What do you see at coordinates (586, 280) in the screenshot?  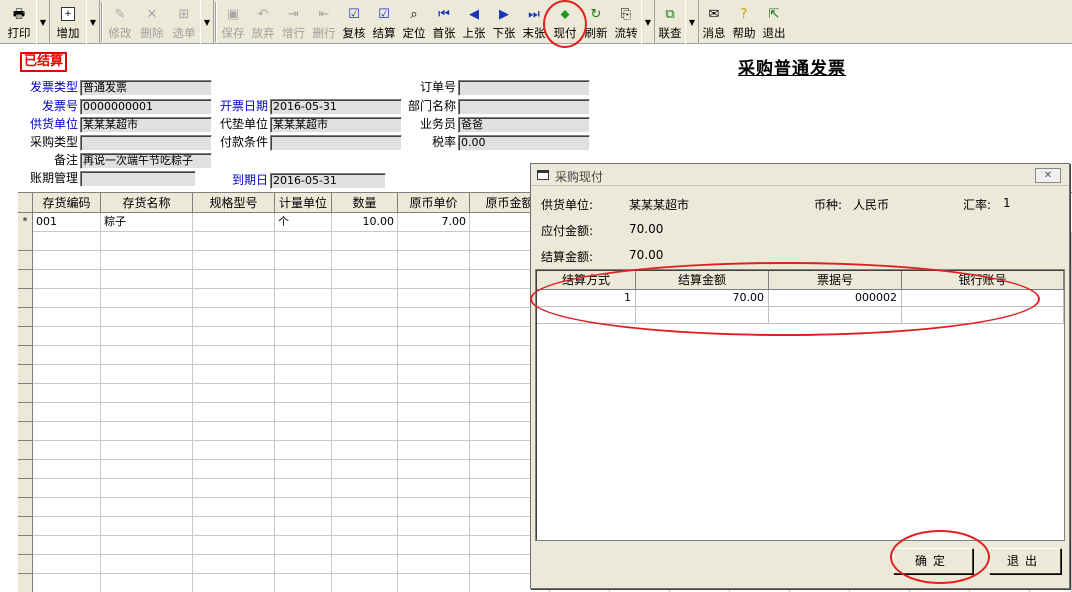 I see `col-header-method: 结算方式` at bounding box center [586, 280].